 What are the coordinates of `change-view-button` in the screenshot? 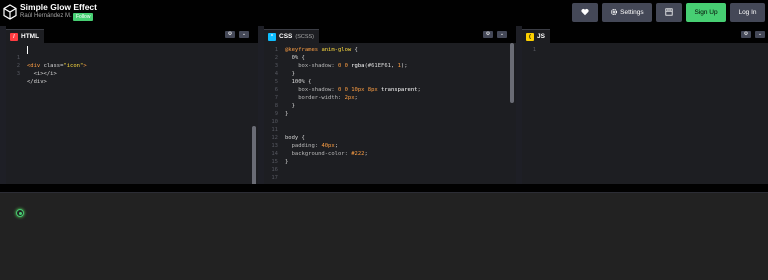 It's located at (669, 12).